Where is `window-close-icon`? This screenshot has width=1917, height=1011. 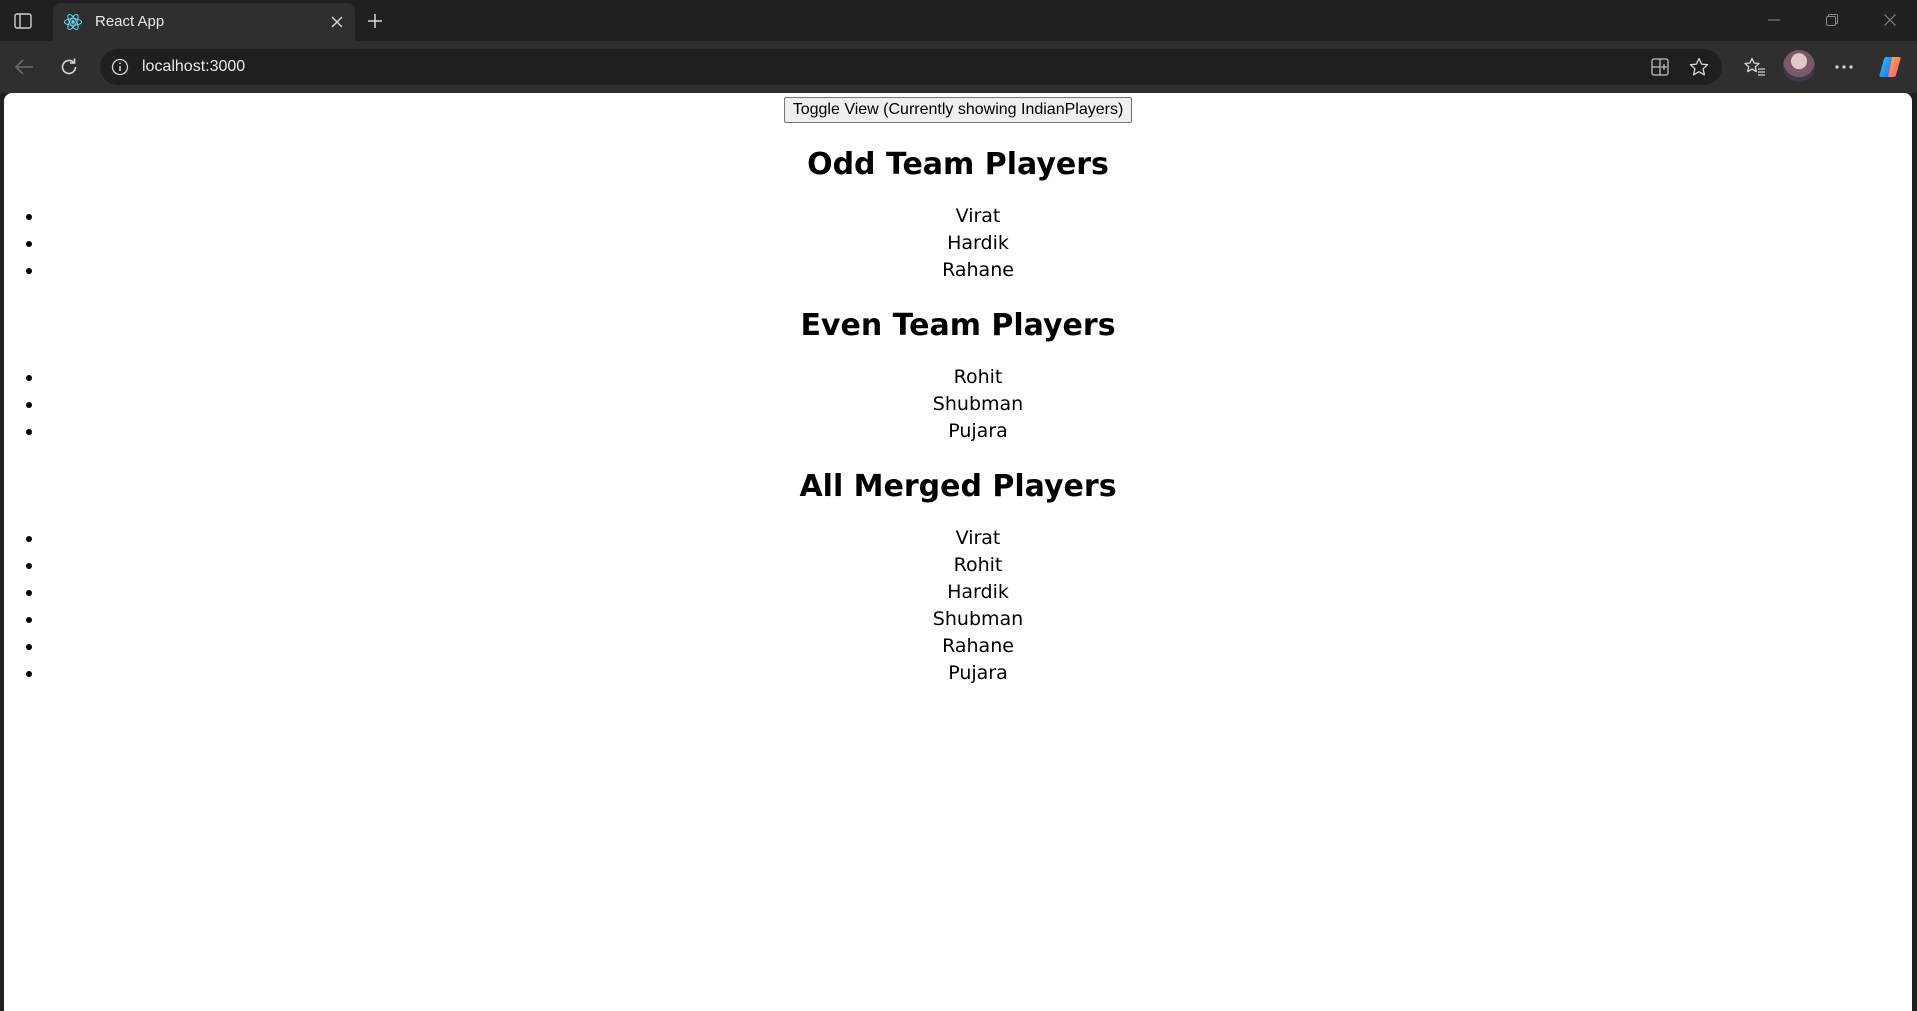 window-close-icon is located at coordinates (1889, 20).